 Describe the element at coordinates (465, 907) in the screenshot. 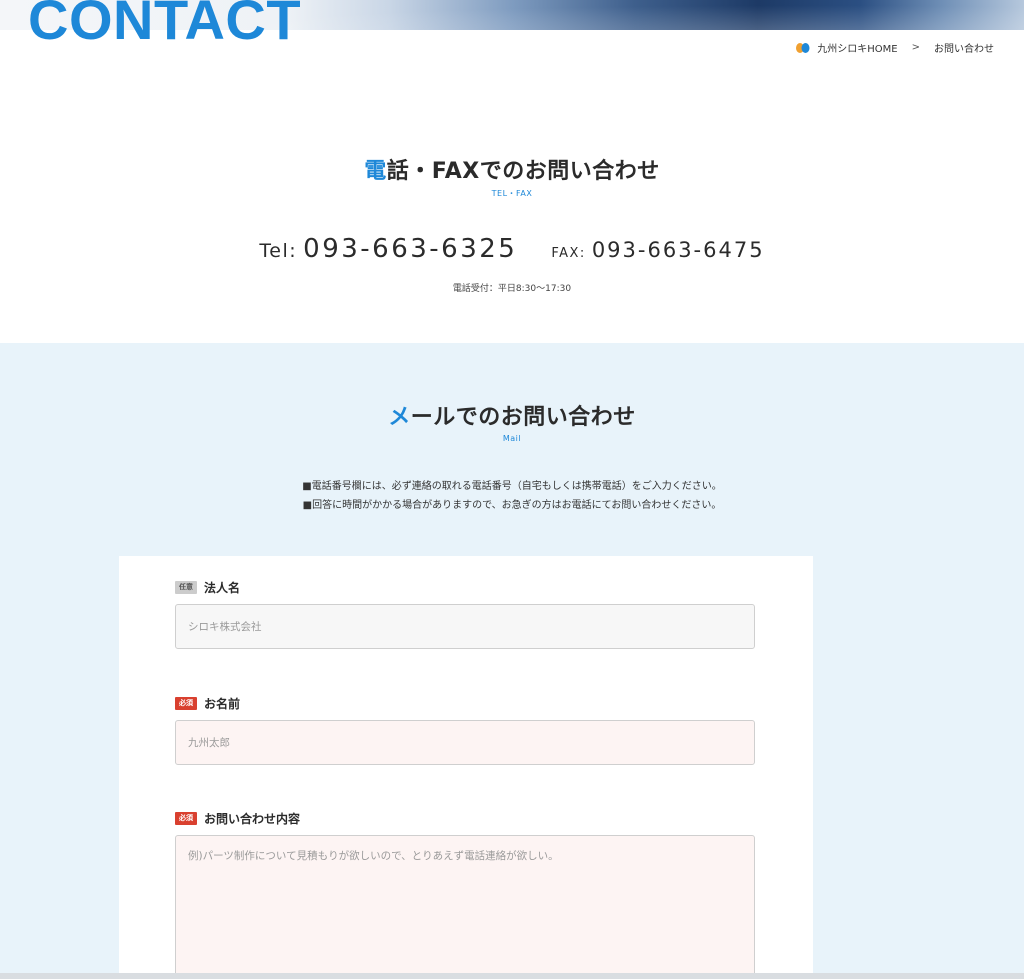

I see `inquiry-textarea` at that location.